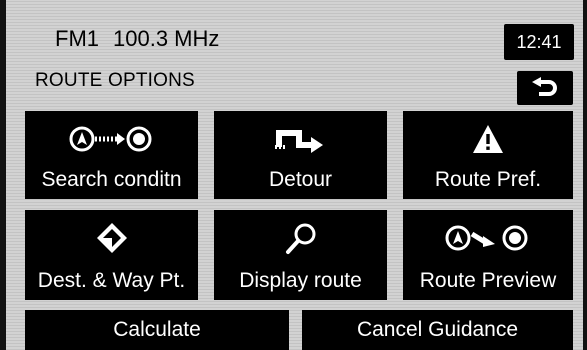 Image resolution: width=587 pixels, height=350 pixels. I want to click on calculate-button: Calculate, so click(157, 330).